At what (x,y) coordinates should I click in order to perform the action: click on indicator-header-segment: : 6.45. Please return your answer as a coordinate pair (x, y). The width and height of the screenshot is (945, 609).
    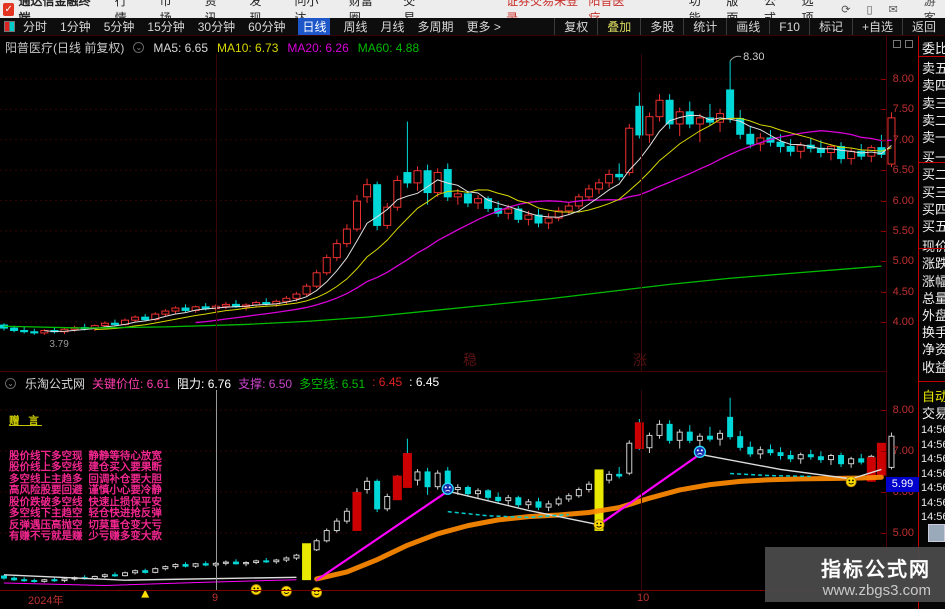
    Looking at the image, I should click on (424, 382).